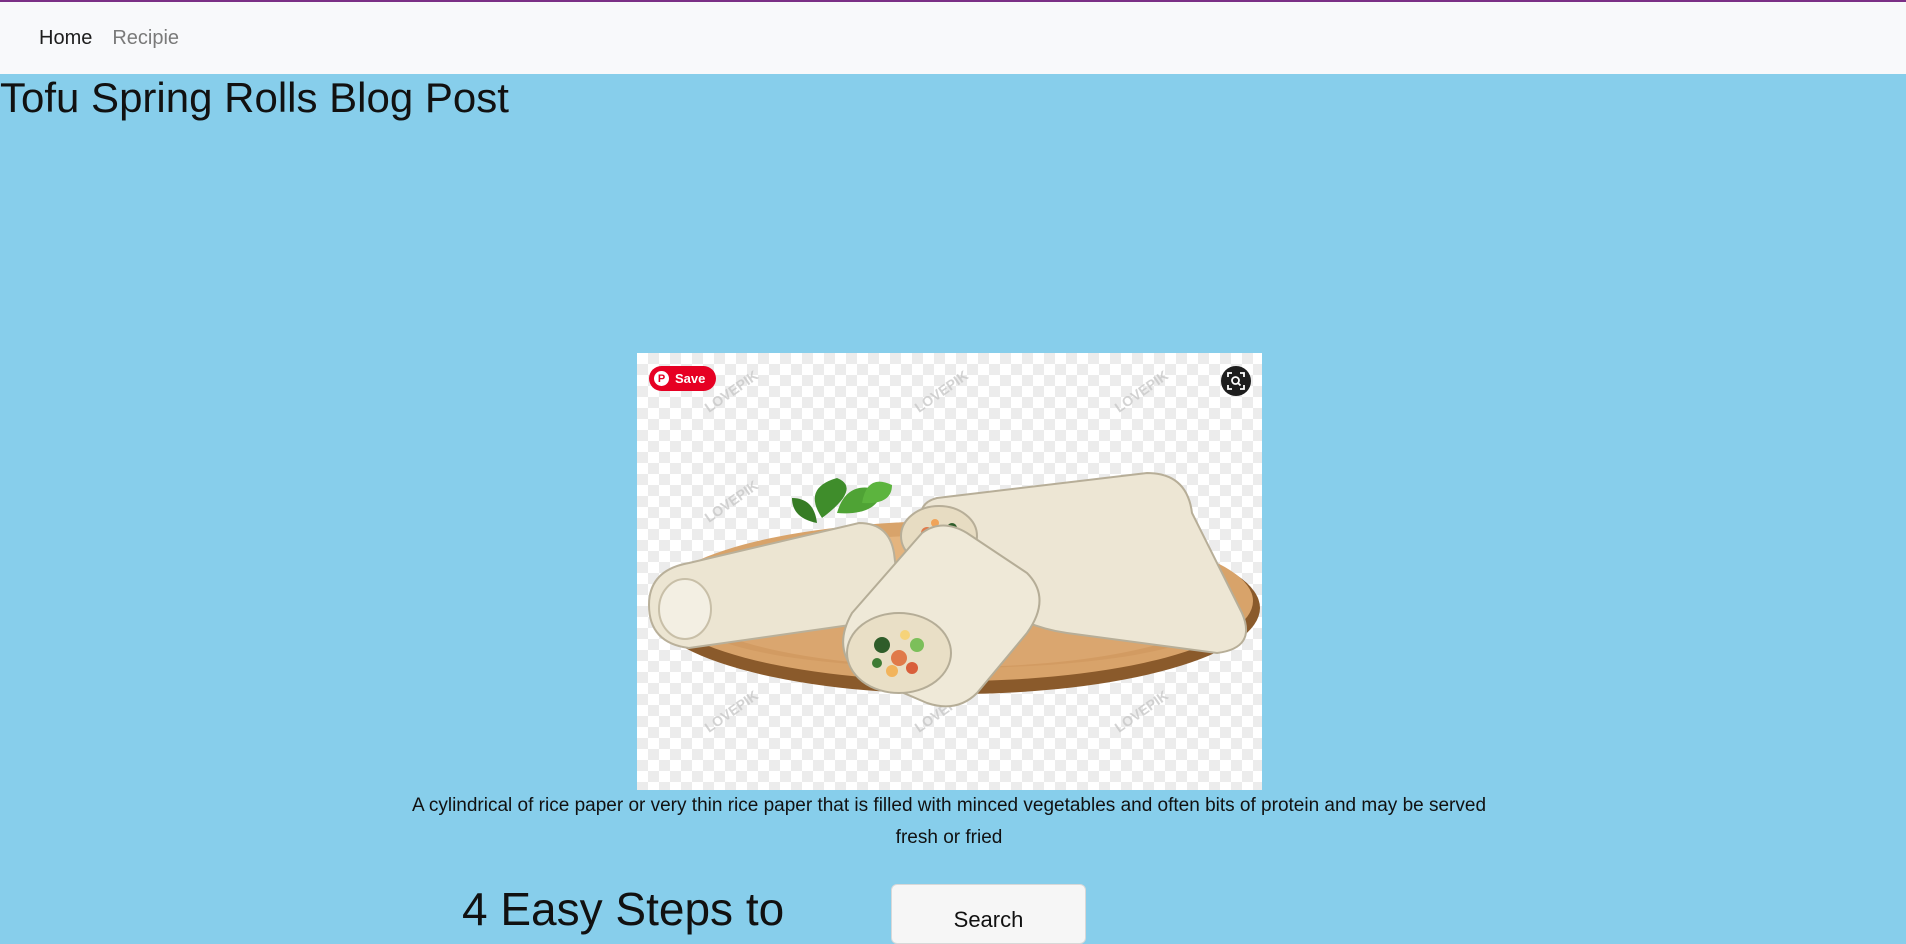  What do you see at coordinates (145, 38) in the screenshot?
I see `nav-recipe-link: Recipie` at bounding box center [145, 38].